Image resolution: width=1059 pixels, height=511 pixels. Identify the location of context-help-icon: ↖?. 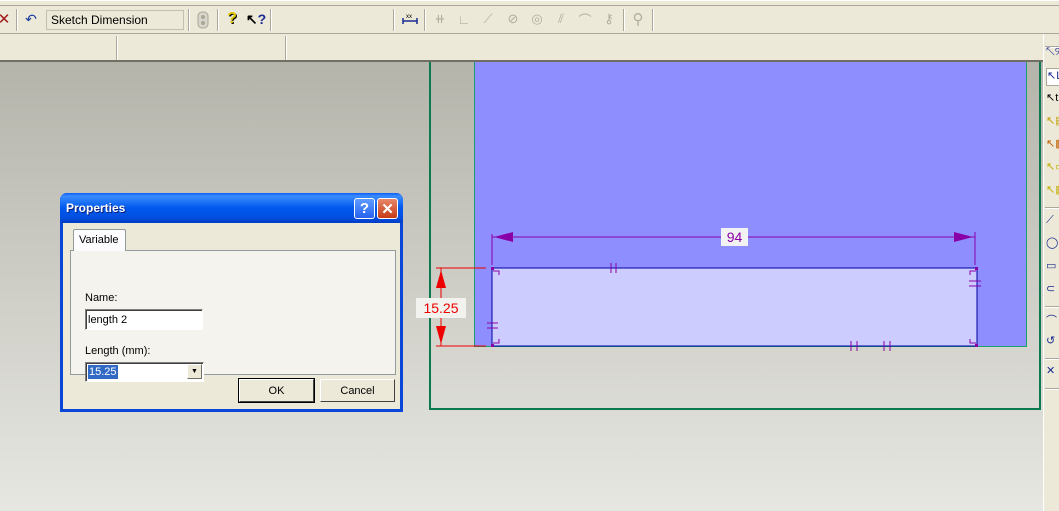
(256, 19).